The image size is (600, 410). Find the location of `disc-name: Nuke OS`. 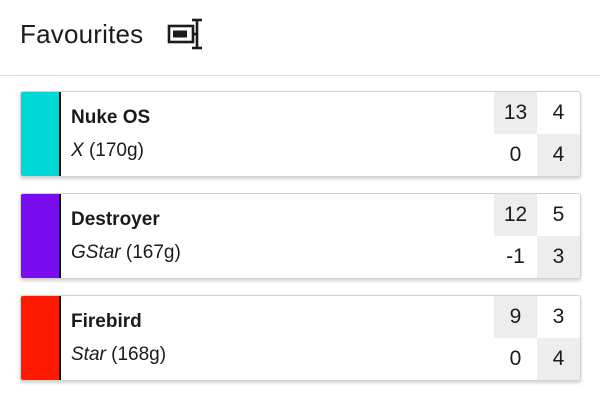

disc-name: Nuke OS is located at coordinates (111, 117).